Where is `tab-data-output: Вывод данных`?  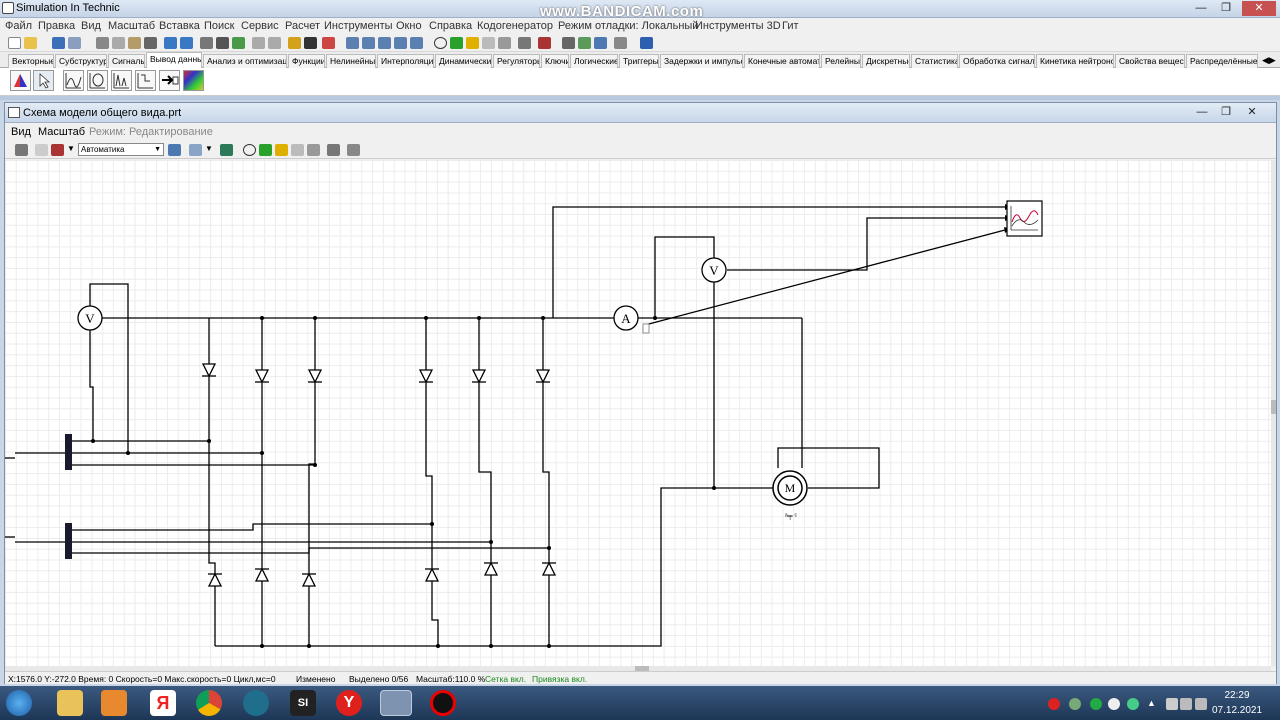 tab-data-output: Вывод данных is located at coordinates (174, 60).